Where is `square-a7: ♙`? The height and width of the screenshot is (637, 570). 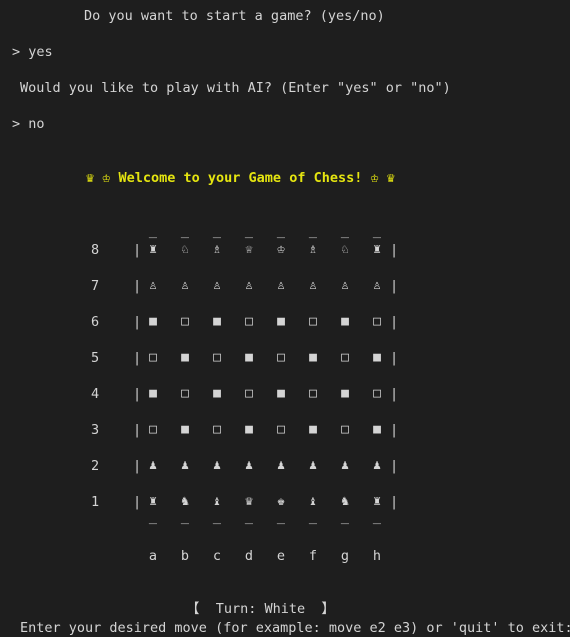
square-a7: ♙ is located at coordinates (153, 285).